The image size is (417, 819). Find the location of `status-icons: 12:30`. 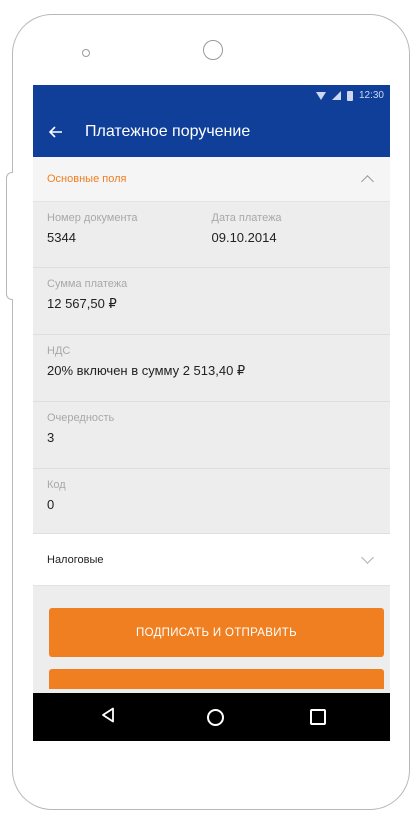

status-icons: 12:30 is located at coordinates (349, 95).